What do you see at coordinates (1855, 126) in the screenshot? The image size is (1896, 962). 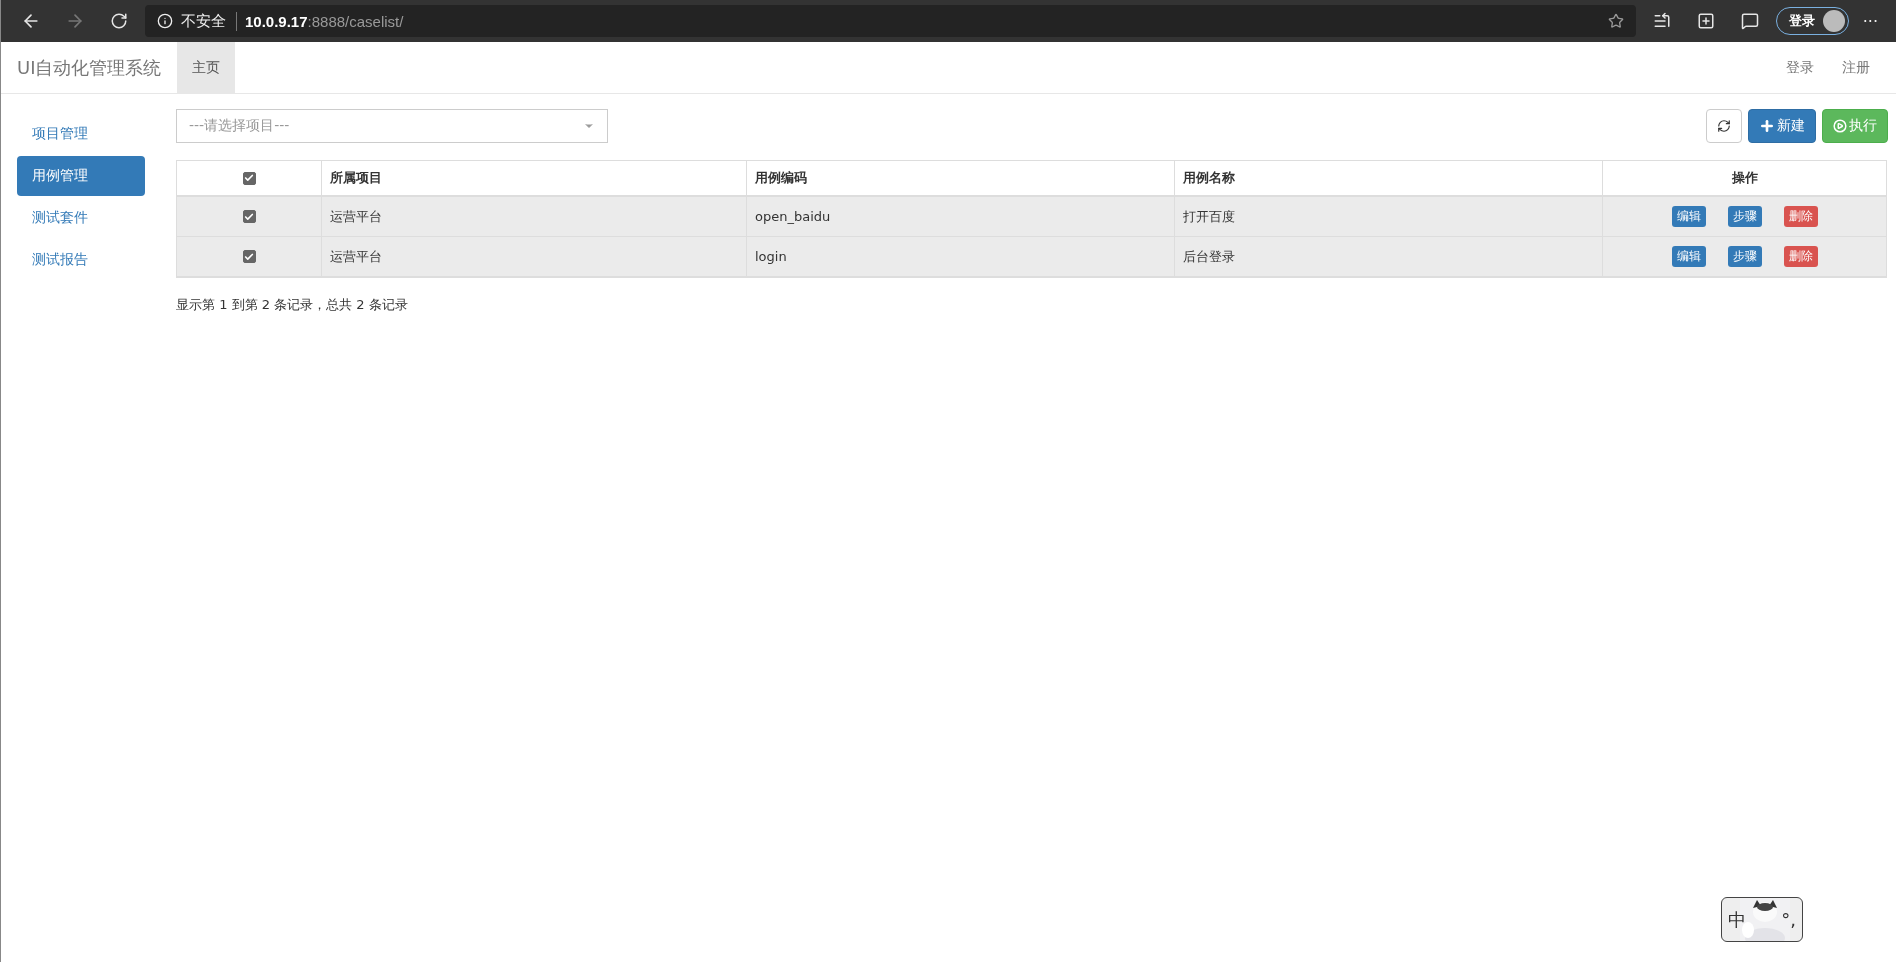 I see `run-button: 执行` at bounding box center [1855, 126].